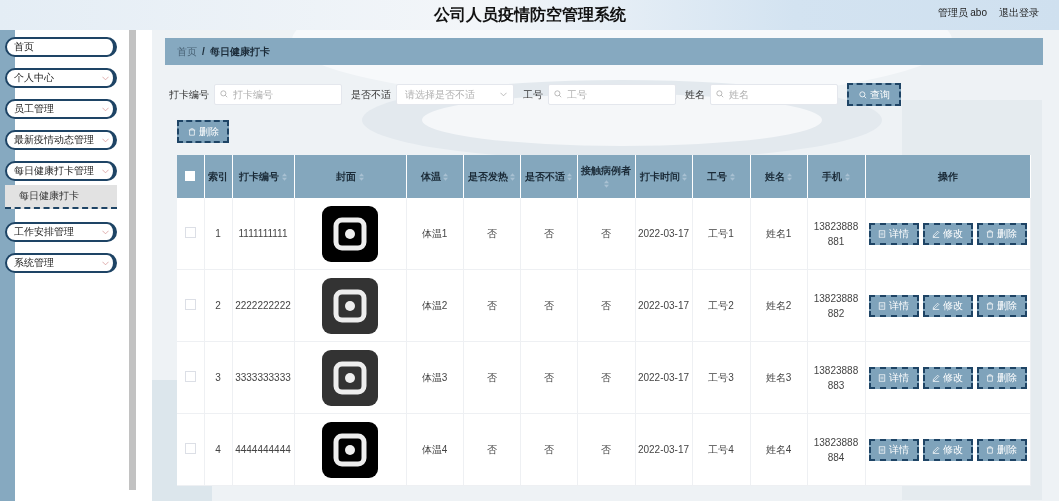 The image size is (1059, 501). What do you see at coordinates (61, 197) in the screenshot?
I see `submenu-item: 每日健康打卡` at bounding box center [61, 197].